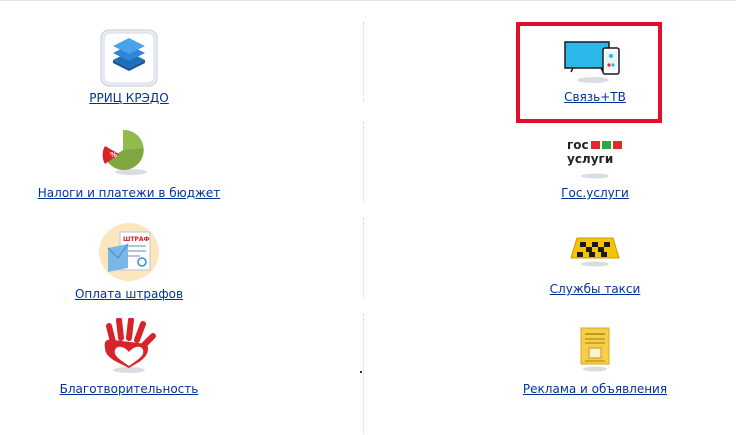 Image resolution: width=736 pixels, height=435 pixels. I want to click on service-tile-charity: Благотворительность, so click(129, 357).